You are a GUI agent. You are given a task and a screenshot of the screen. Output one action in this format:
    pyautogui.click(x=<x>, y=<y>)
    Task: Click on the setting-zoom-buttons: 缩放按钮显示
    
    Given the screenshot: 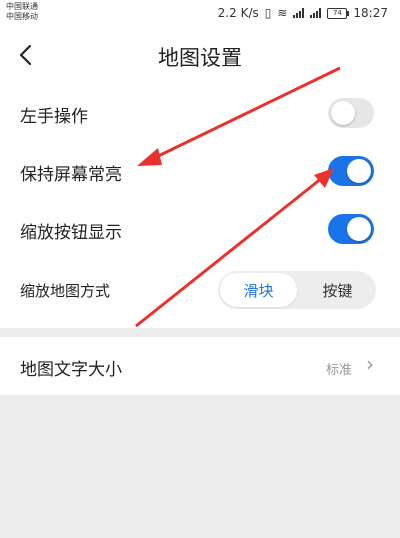 What is the action you would take?
    pyautogui.click(x=200, y=230)
    